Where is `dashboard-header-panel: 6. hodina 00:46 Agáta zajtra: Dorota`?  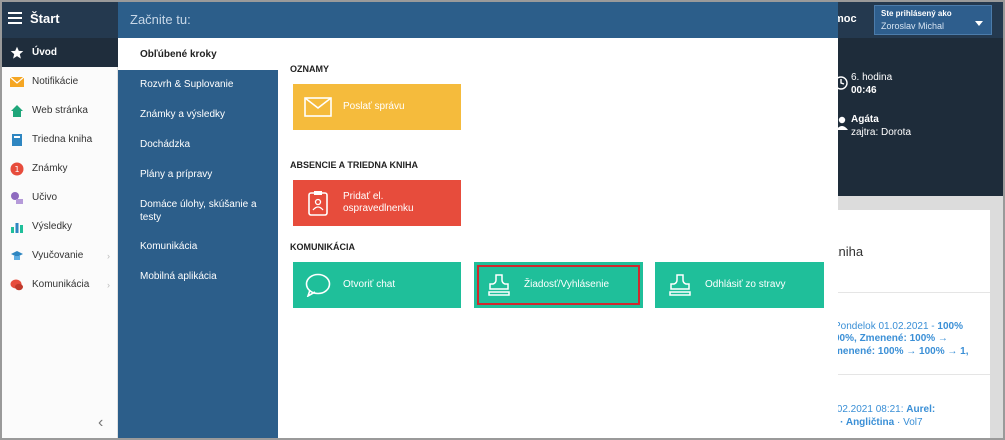
dashboard-header-panel: 6. hodina 00:46 Agáta zajtra: Dorota is located at coordinates (918, 117).